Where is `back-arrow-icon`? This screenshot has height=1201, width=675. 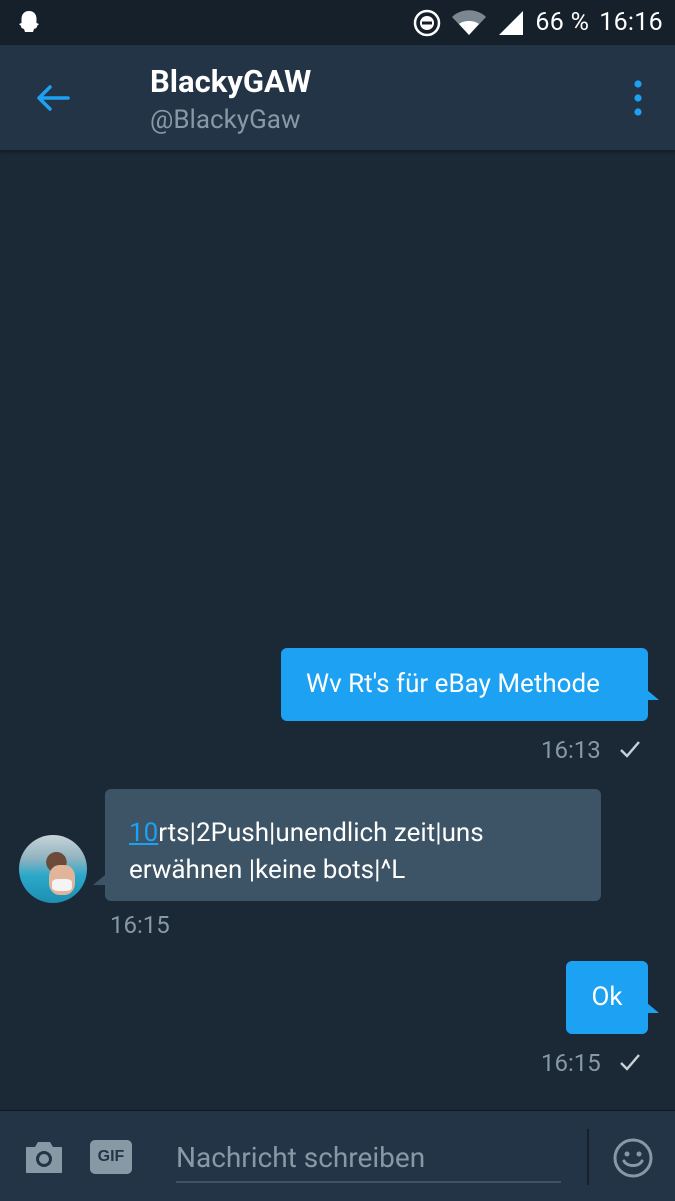 back-arrow-icon is located at coordinates (53, 98).